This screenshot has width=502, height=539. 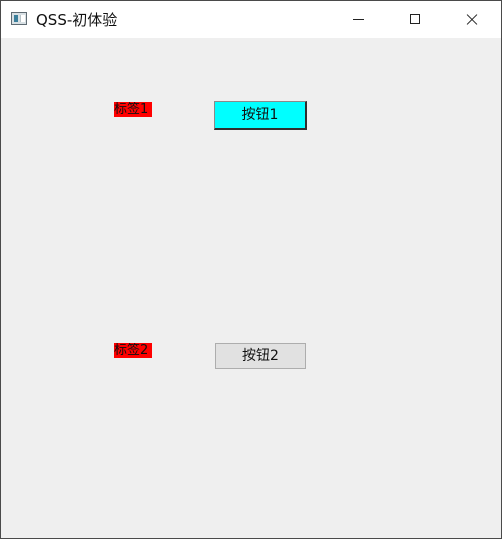 I want to click on minimize-icon, so click(x=358, y=19).